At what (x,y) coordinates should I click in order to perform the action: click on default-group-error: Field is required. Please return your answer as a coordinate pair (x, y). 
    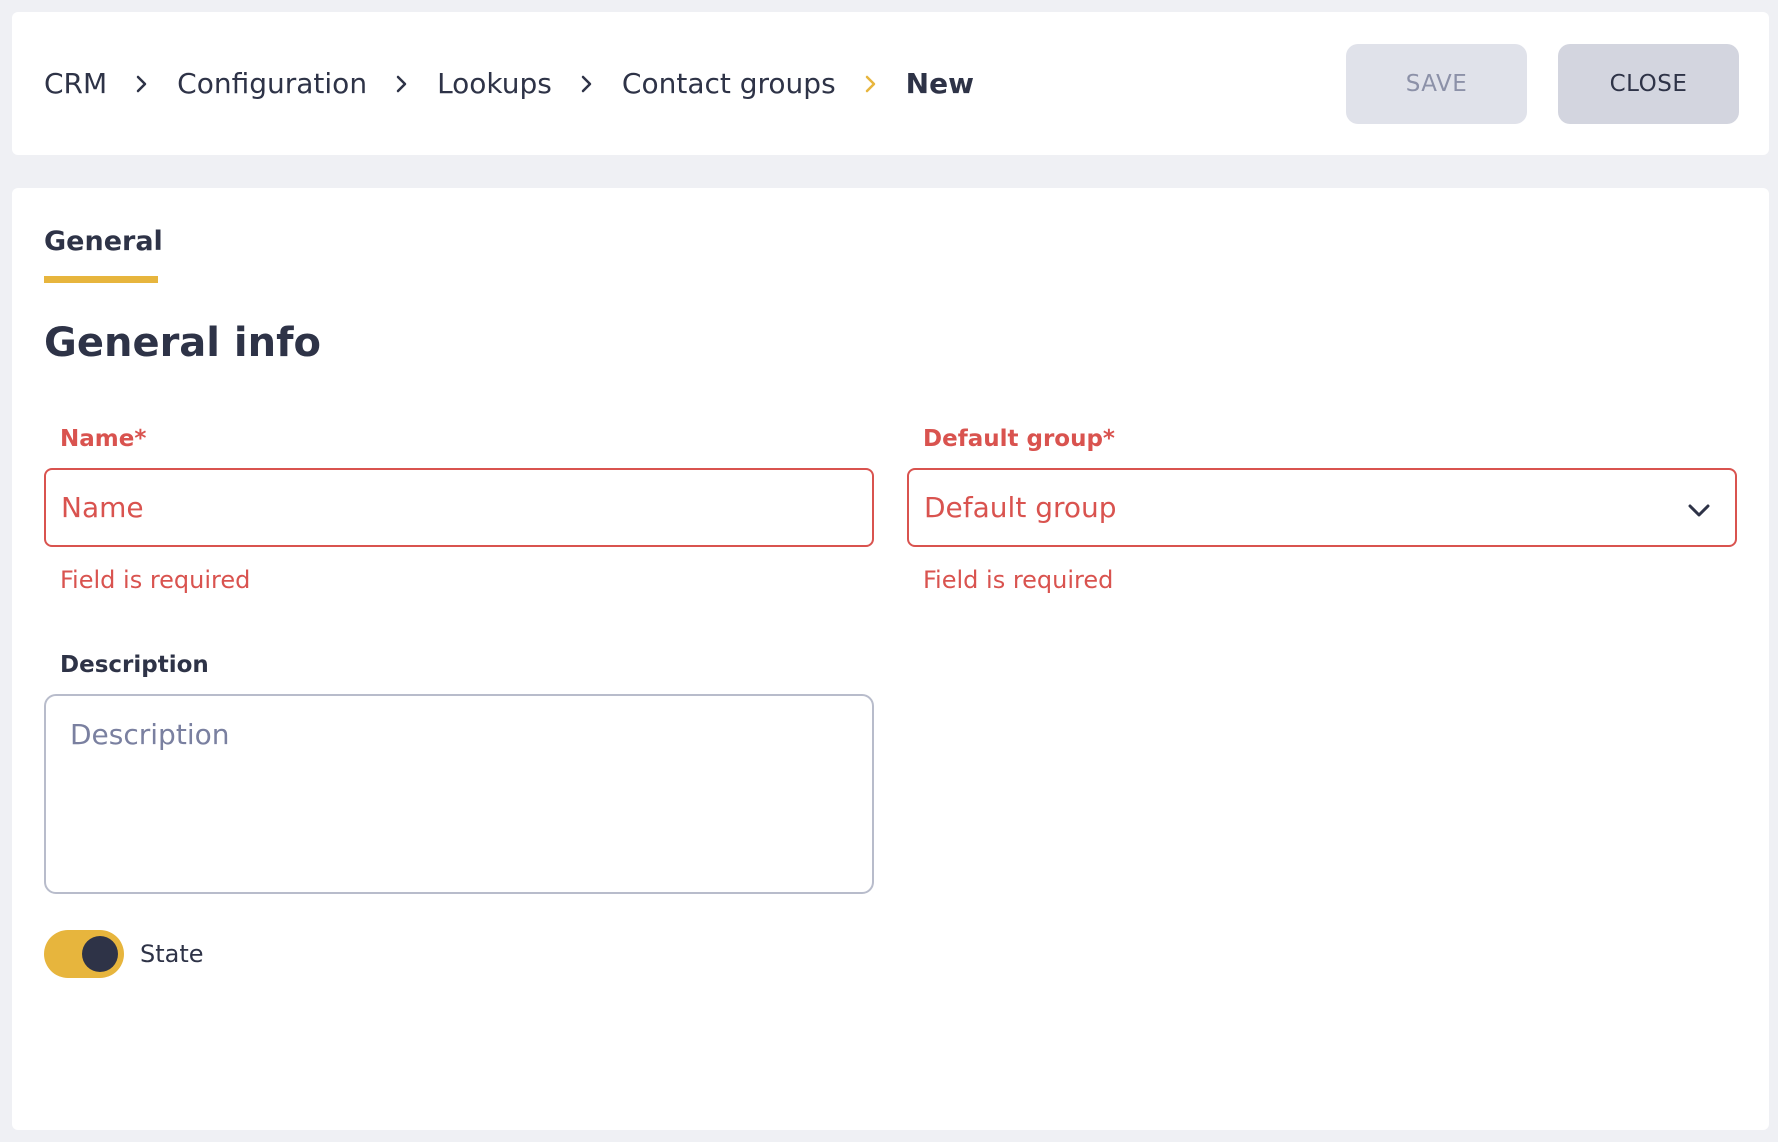
    Looking at the image, I should click on (1018, 580).